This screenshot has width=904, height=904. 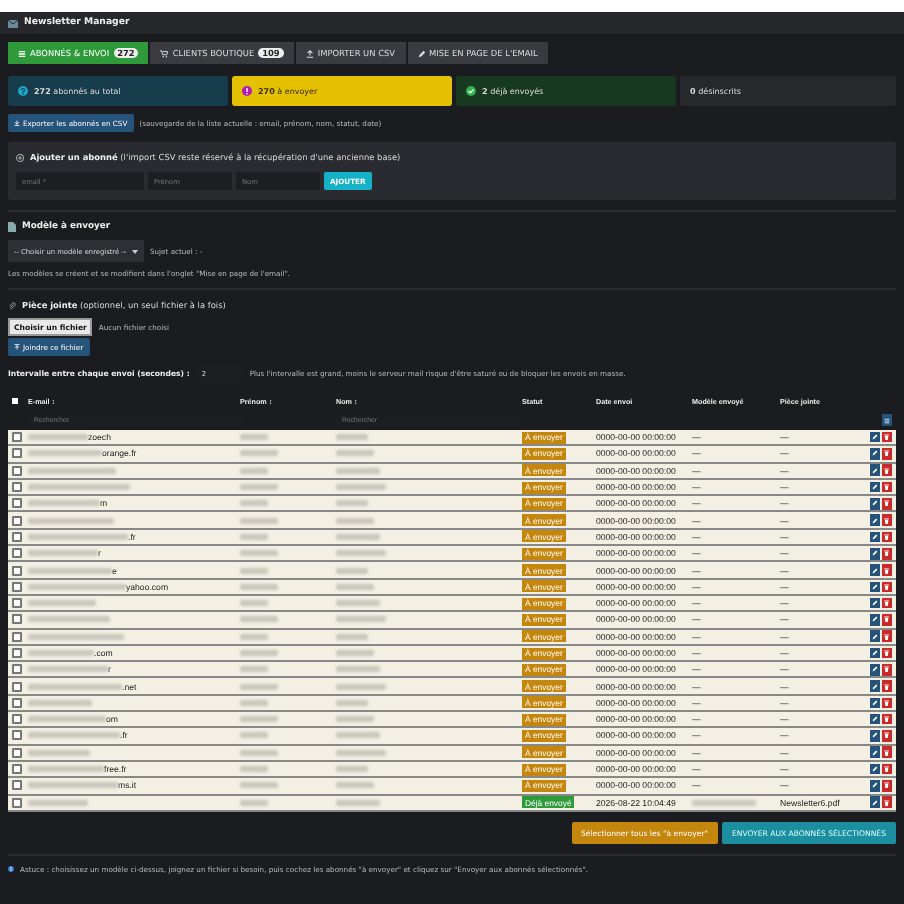 What do you see at coordinates (164, 53) in the screenshot?
I see `cart-icon` at bounding box center [164, 53].